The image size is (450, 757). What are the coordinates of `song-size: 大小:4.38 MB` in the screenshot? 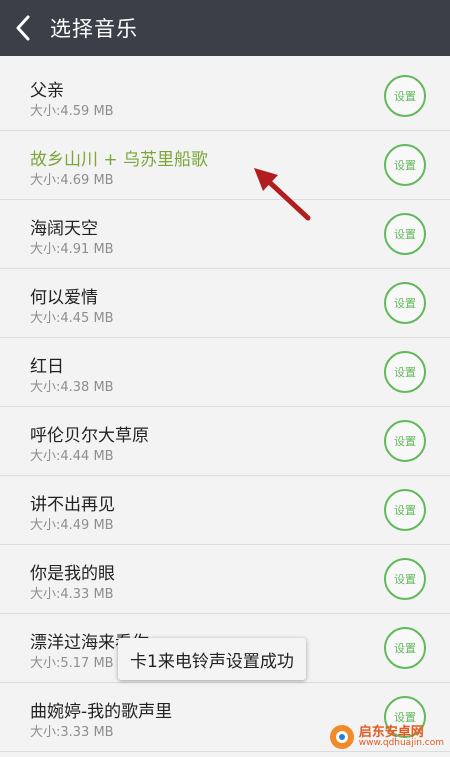 It's located at (72, 387).